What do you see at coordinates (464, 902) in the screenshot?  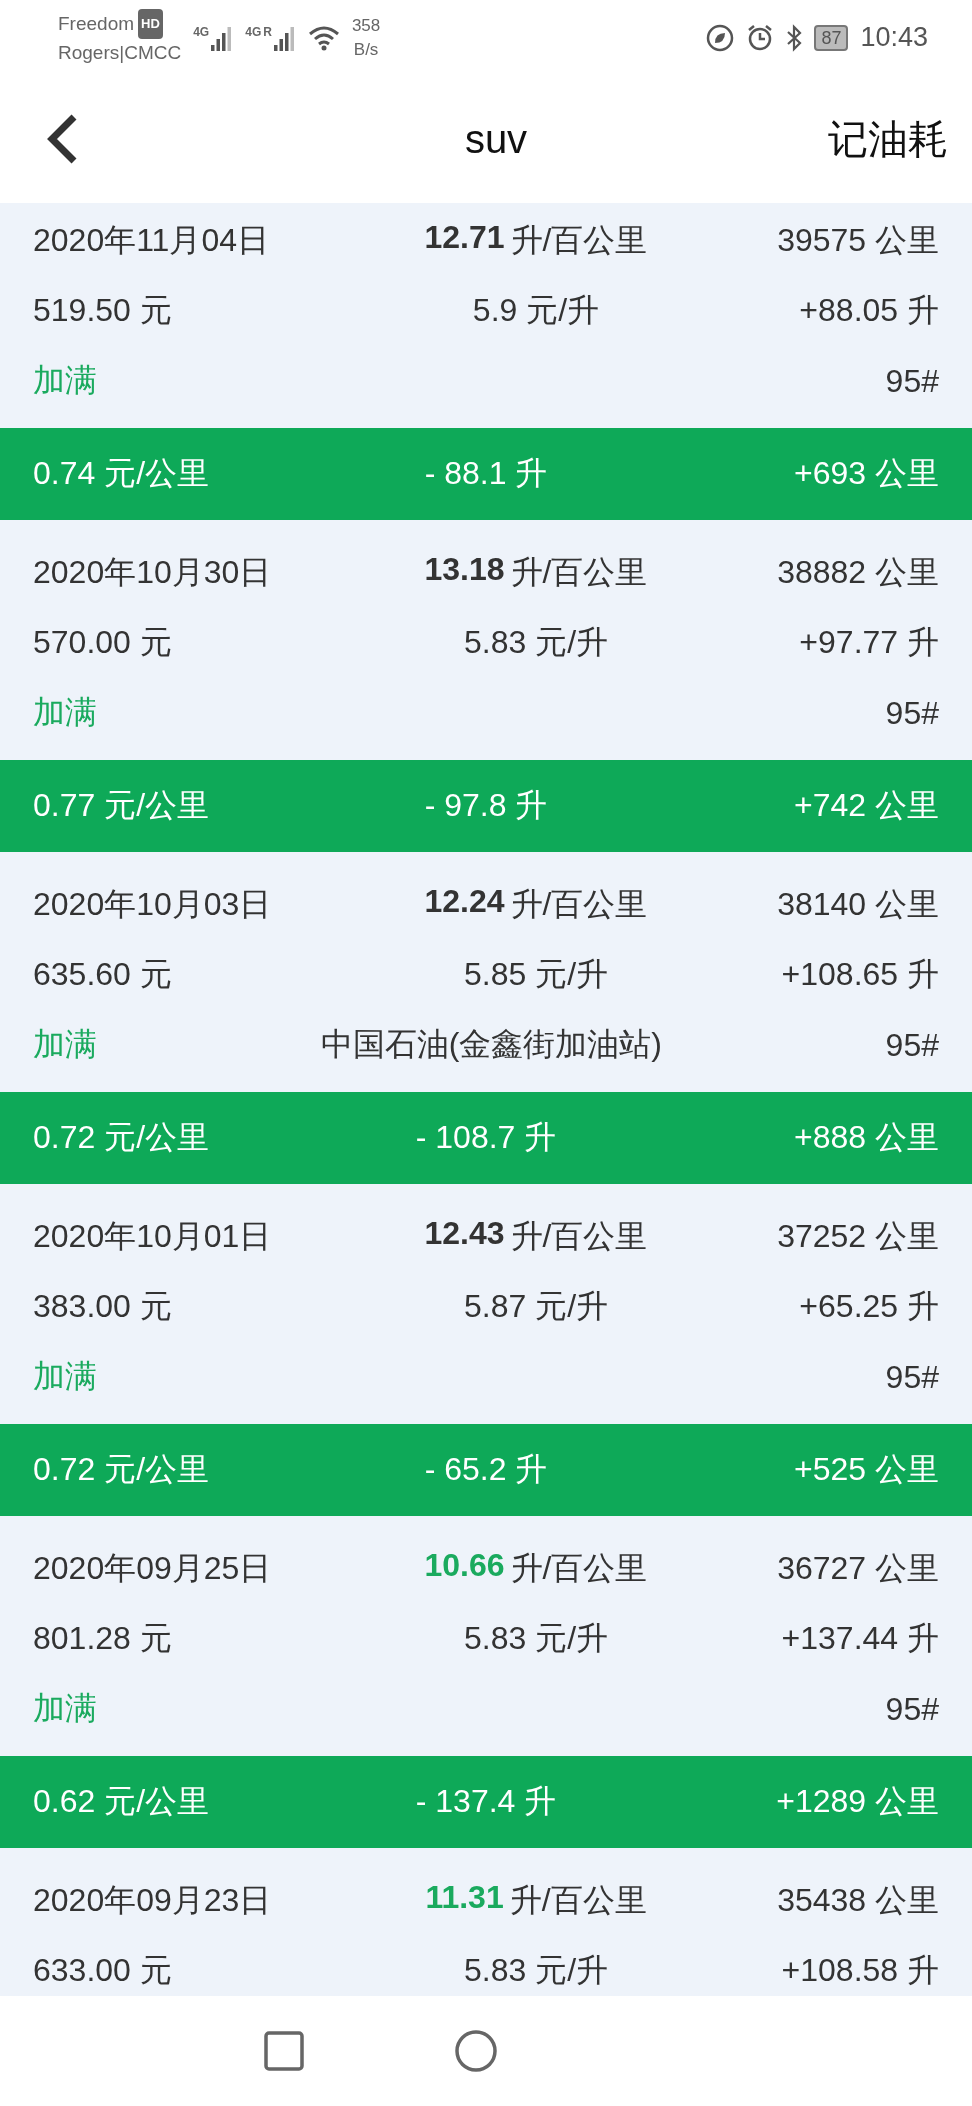 I see `consumption-value: 12.24` at bounding box center [464, 902].